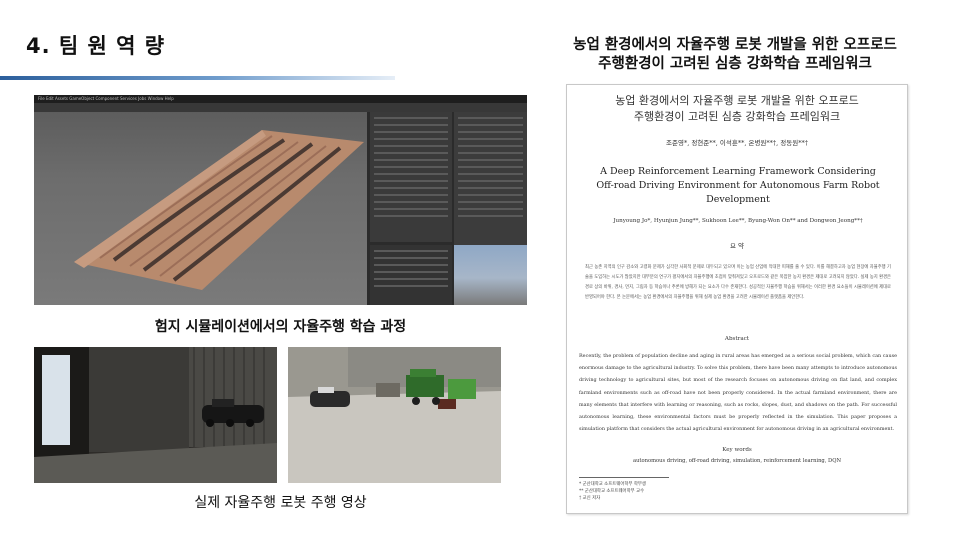 The image size is (960, 540). What do you see at coordinates (735, 45) in the screenshot?
I see `paper-heading-line1: 농업 환경에서의 자율주행 로봇 개발을 위한 오프로드` at bounding box center [735, 45].